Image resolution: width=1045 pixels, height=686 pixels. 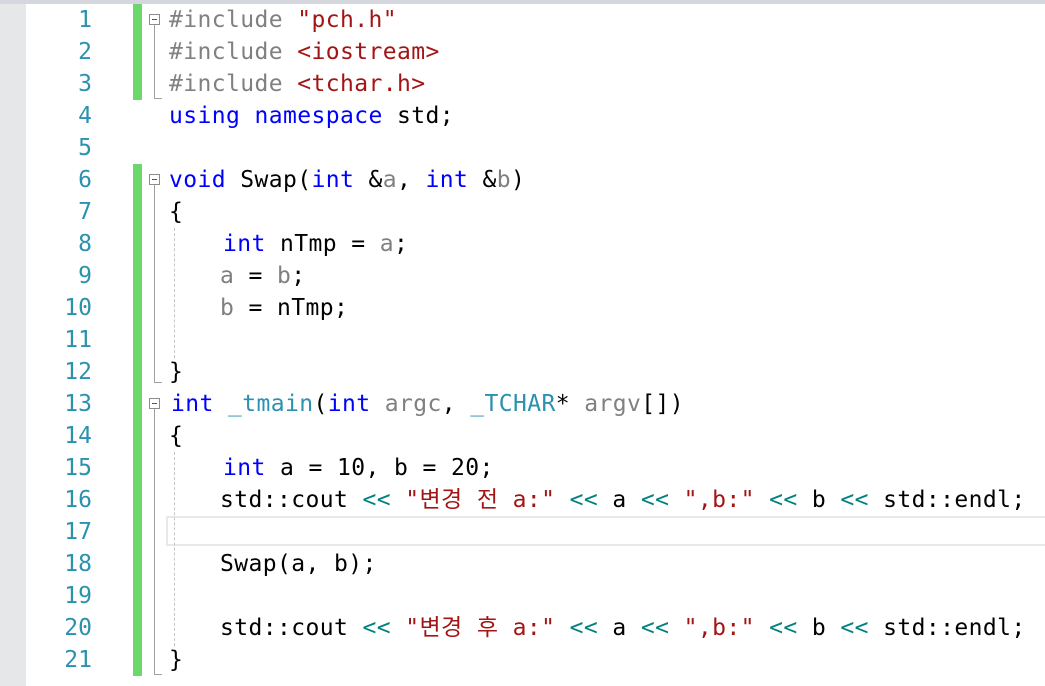 I want to click on line-number: 5, so click(x=85, y=148).